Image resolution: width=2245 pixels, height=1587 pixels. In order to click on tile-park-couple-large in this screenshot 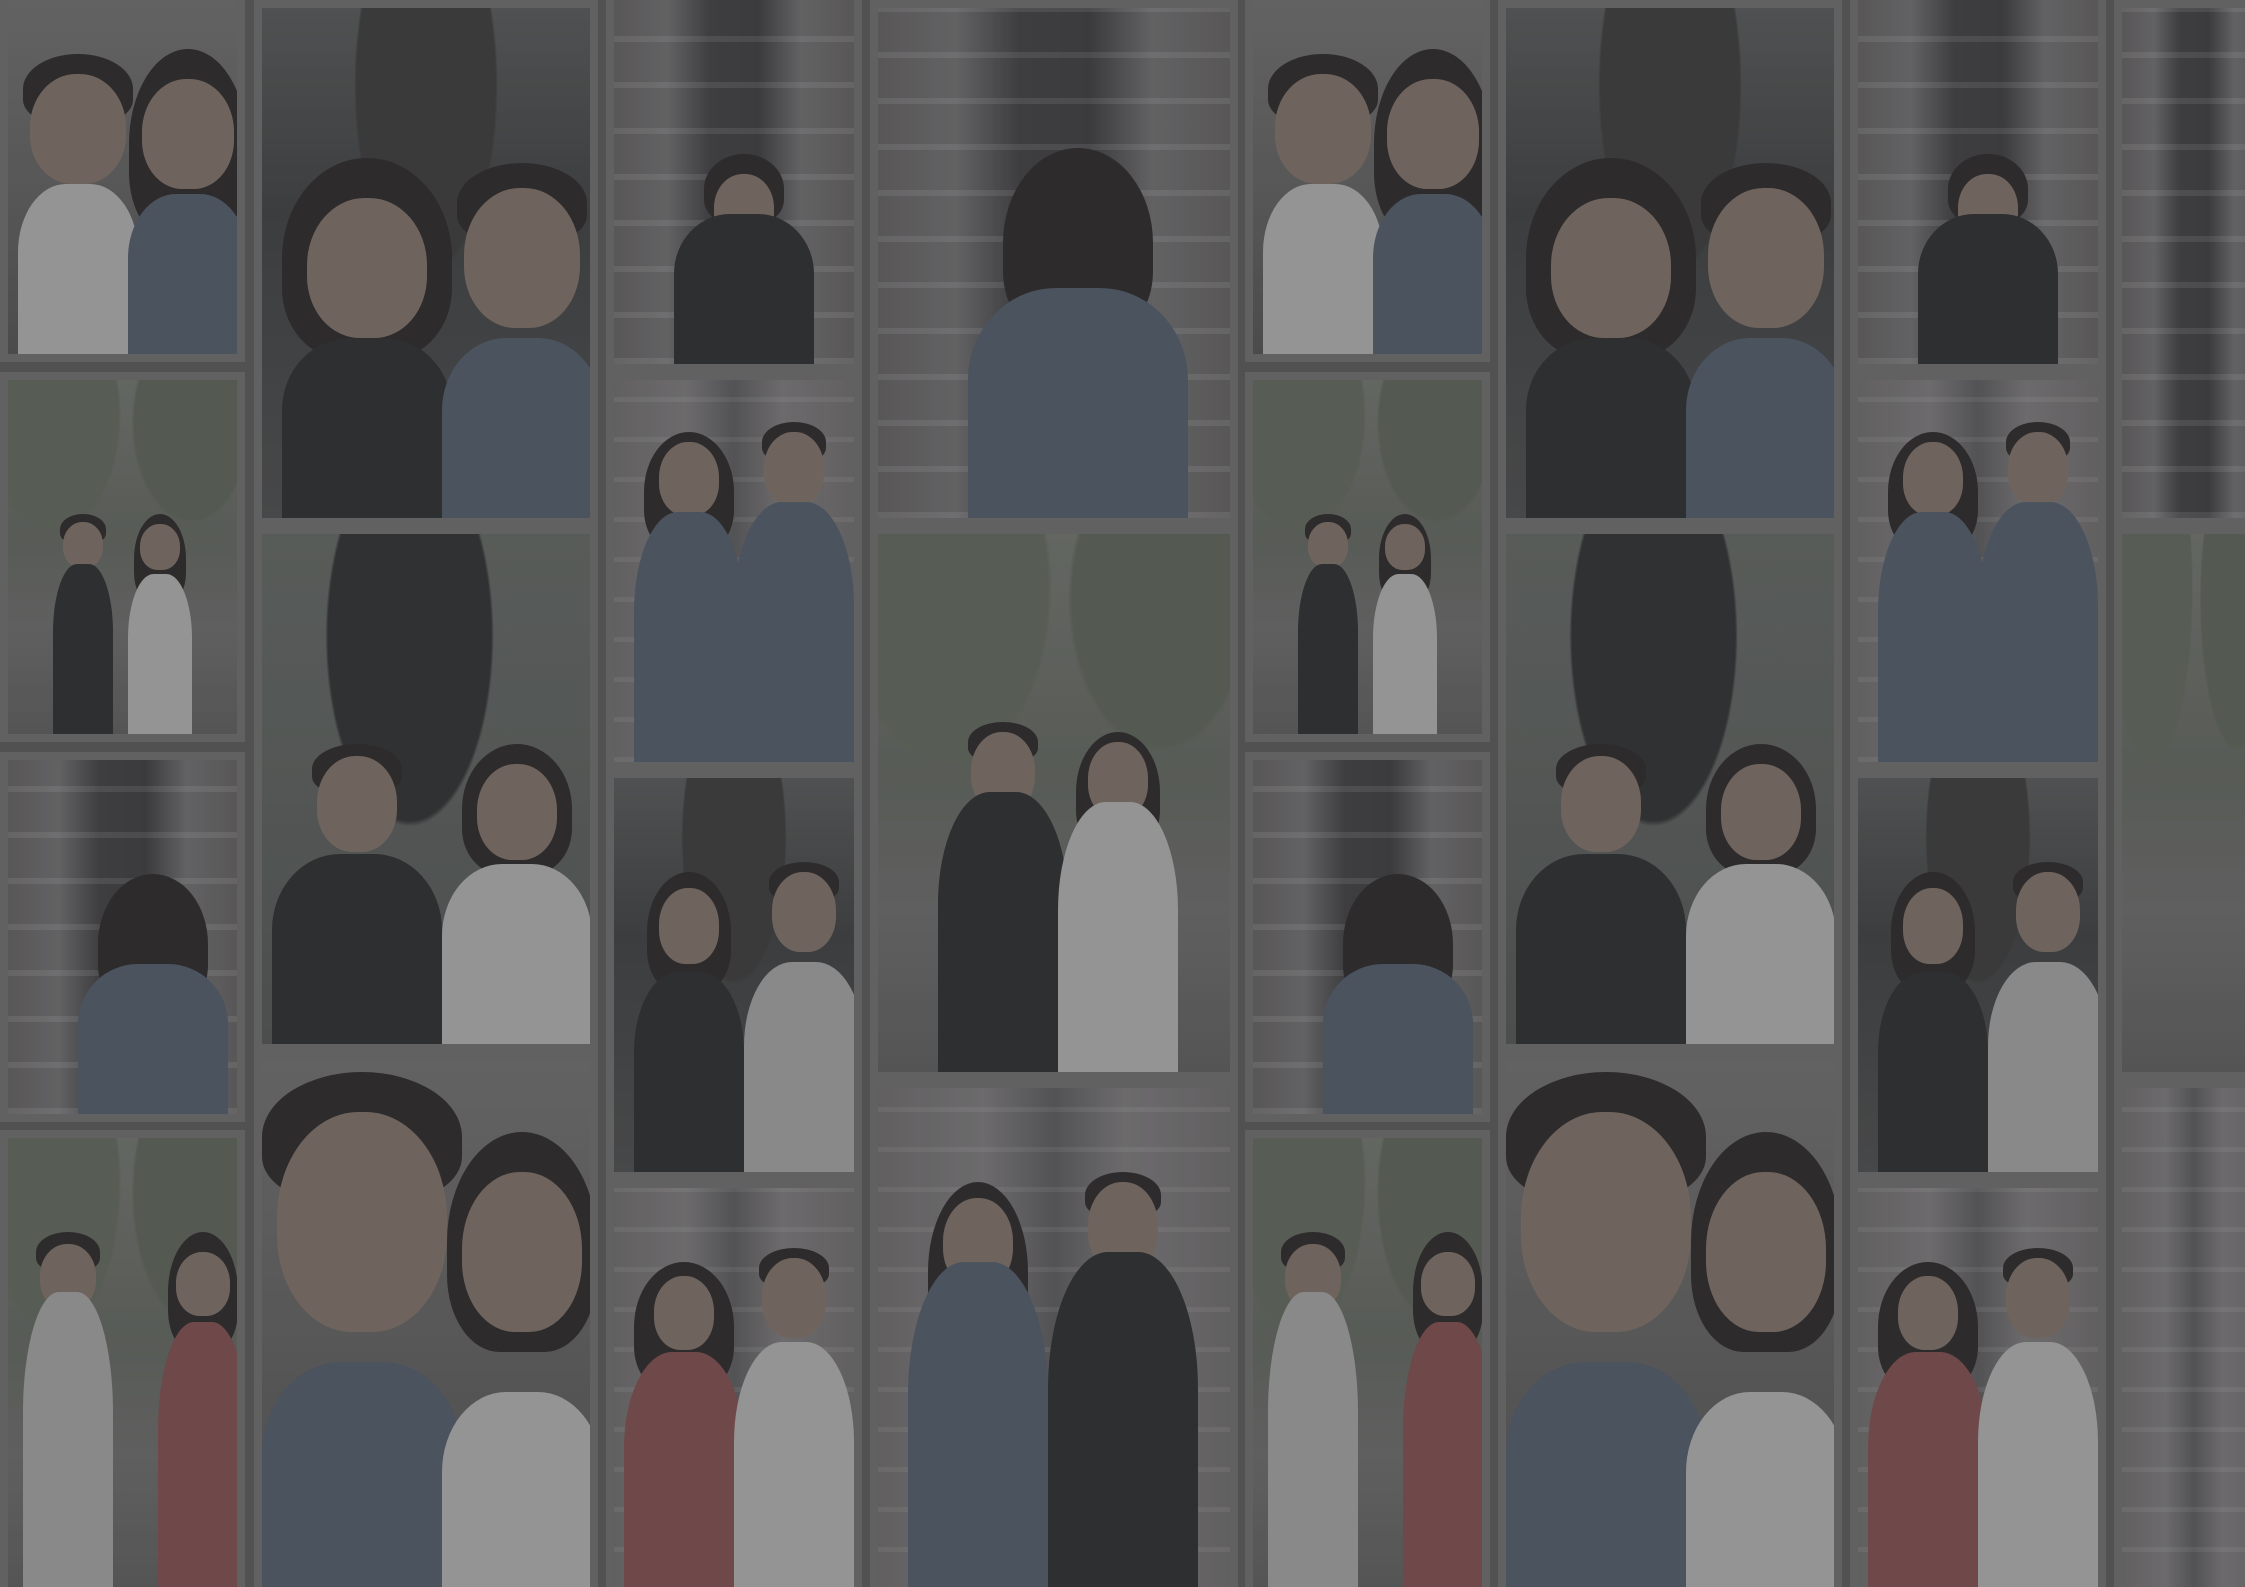, I will do `click(1054, 803)`.